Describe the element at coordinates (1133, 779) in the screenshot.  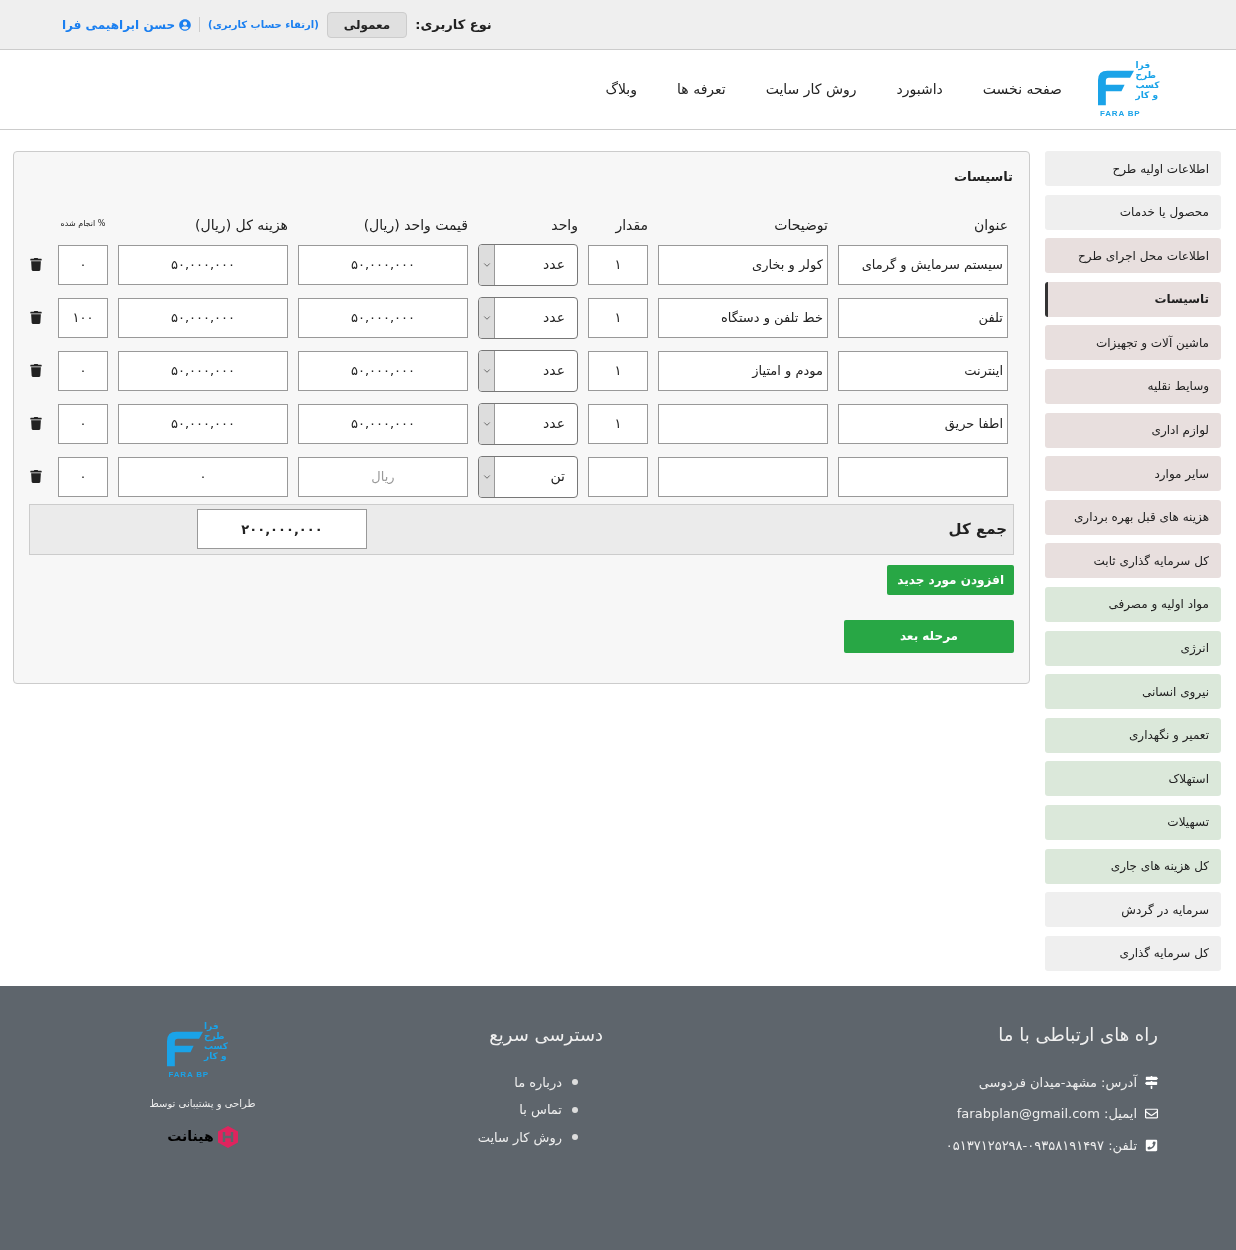
I see `sidebar-item: استهلاک` at that location.